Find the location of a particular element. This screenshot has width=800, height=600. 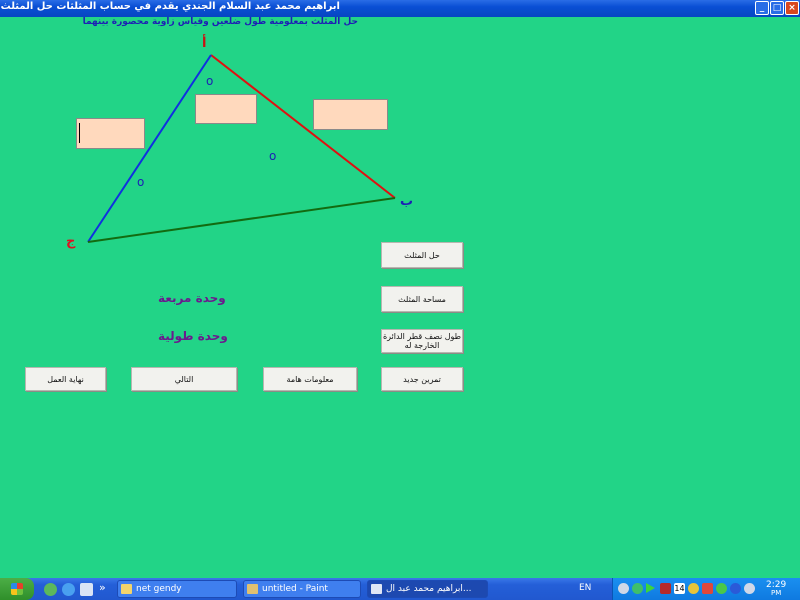

task-net-gendy: net gendy is located at coordinates (177, 589).